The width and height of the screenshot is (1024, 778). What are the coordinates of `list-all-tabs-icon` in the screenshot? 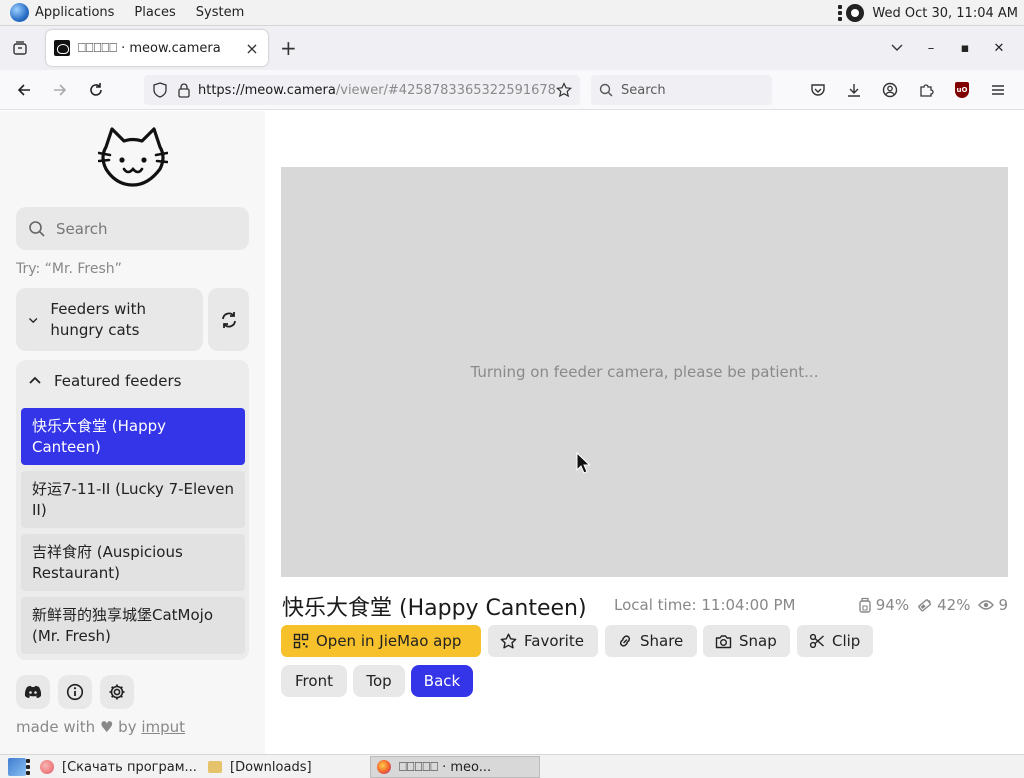 It's located at (897, 48).